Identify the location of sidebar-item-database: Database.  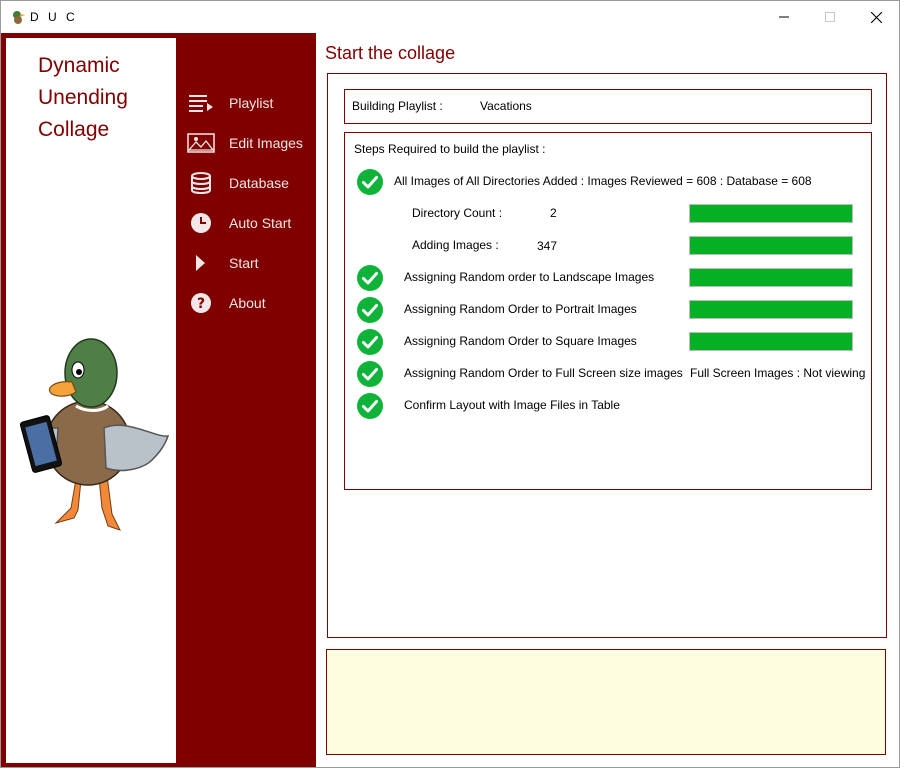
(246, 183).